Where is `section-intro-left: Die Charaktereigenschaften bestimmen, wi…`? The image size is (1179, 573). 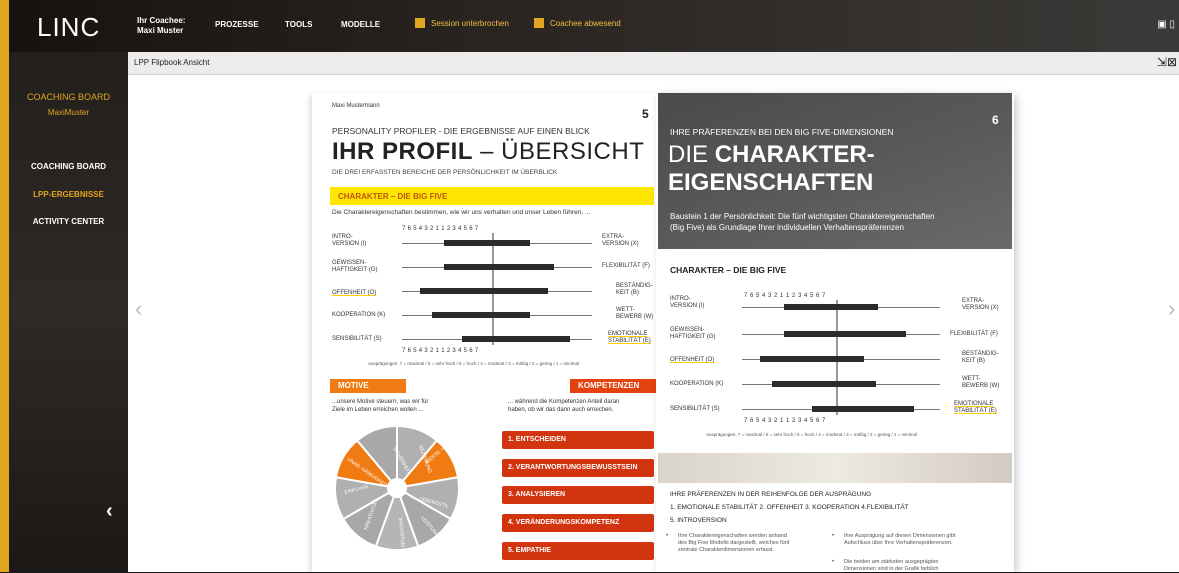 section-intro-left: Die Charaktereigenschaften bestimmen, wi… is located at coordinates (461, 212).